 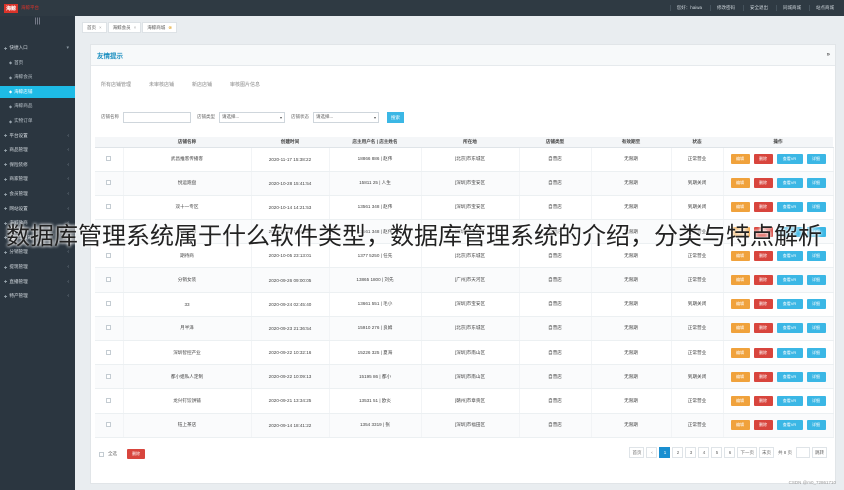 I want to click on sidebar-item: ✚ 保险装修 ‹, so click(x=37, y=165).